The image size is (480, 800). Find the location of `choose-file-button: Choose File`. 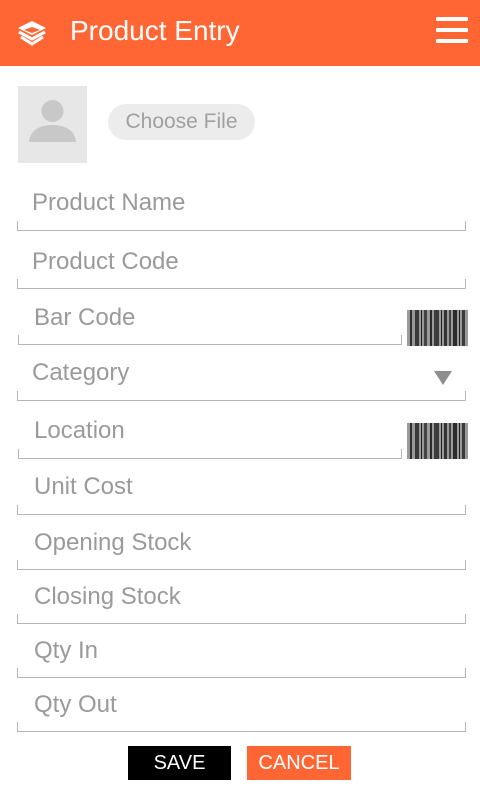

choose-file-button: Choose File is located at coordinates (181, 122).